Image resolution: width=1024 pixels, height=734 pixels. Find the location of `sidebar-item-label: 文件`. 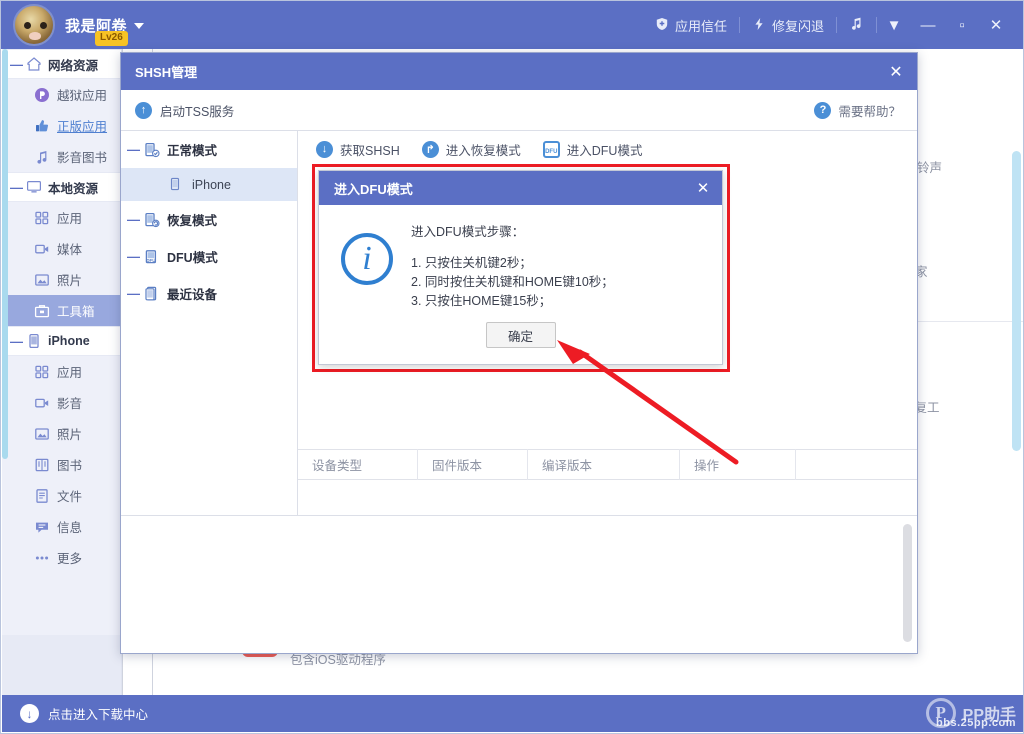

sidebar-item-label: 文件 is located at coordinates (70, 497).